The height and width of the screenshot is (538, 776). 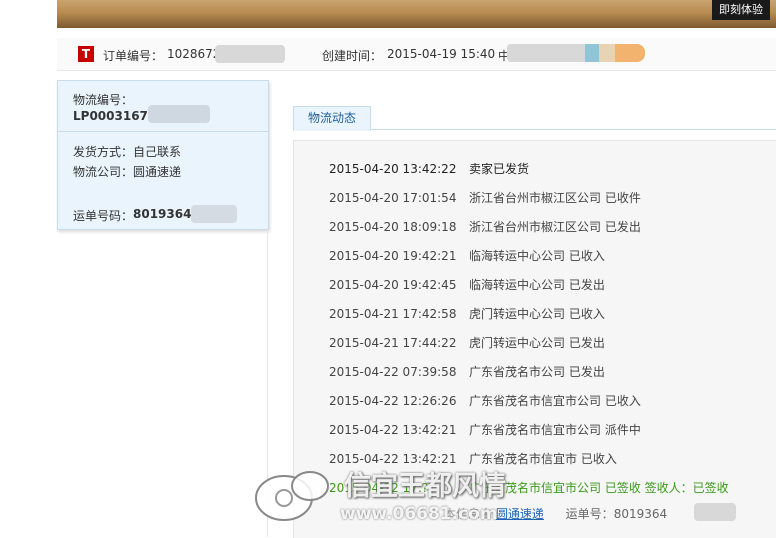 What do you see at coordinates (467, 285) in the screenshot?
I see `tracking-row: 2015-04-20 19:42:45 临海转运中心公司 已发出` at bounding box center [467, 285].